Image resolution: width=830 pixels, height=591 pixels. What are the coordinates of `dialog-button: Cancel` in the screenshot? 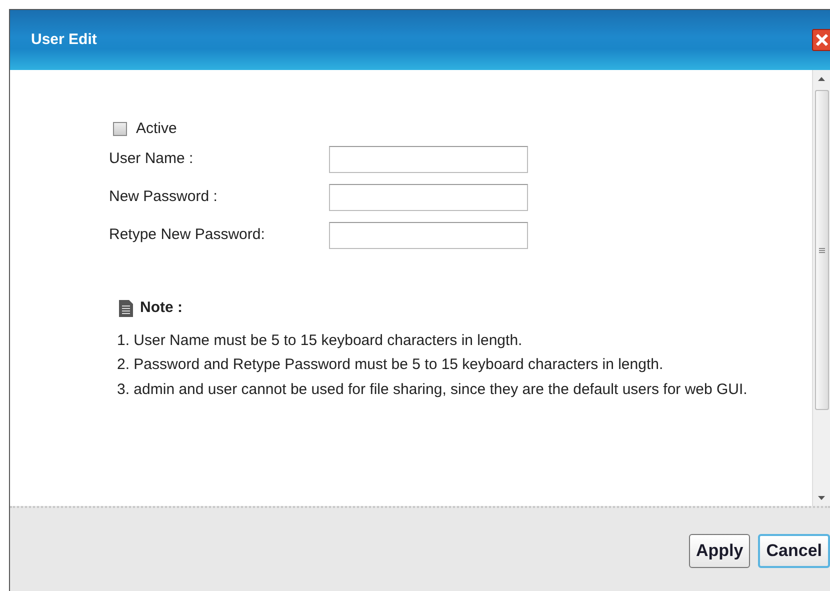 It's located at (794, 551).